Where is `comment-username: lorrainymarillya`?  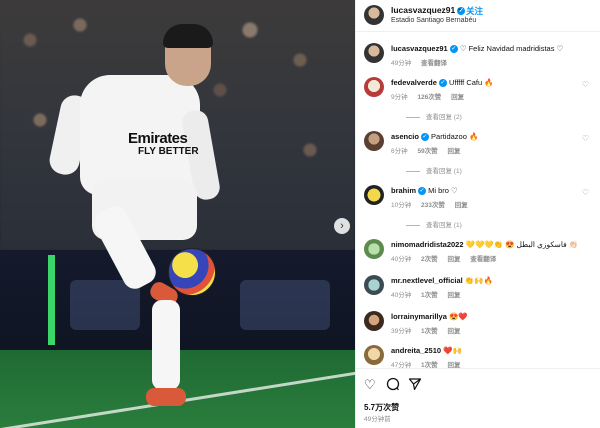
comment-username: lorrainymarillya is located at coordinates (419, 316).